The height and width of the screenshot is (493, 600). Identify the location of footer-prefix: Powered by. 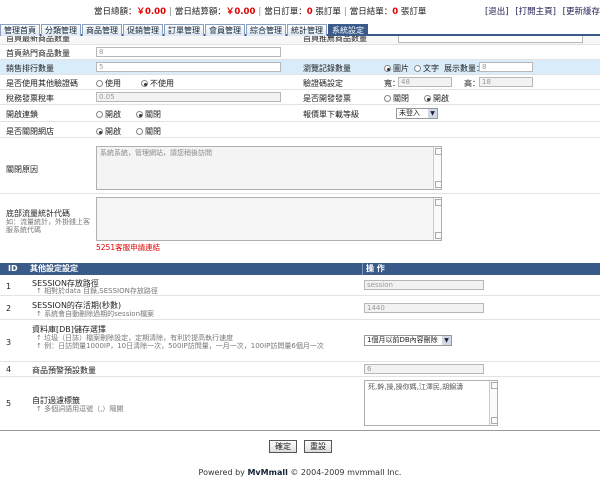
(221, 472).